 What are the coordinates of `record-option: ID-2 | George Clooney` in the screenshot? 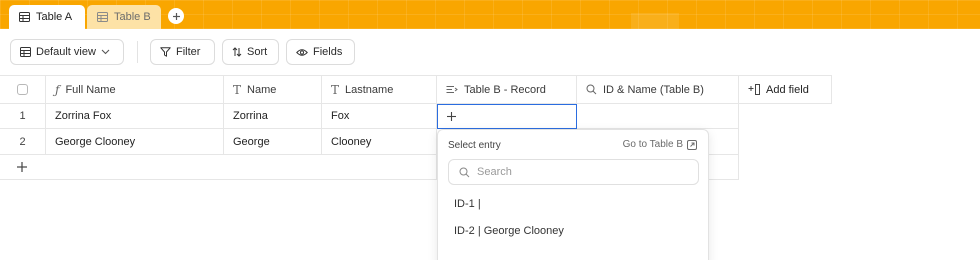 It's located at (573, 231).